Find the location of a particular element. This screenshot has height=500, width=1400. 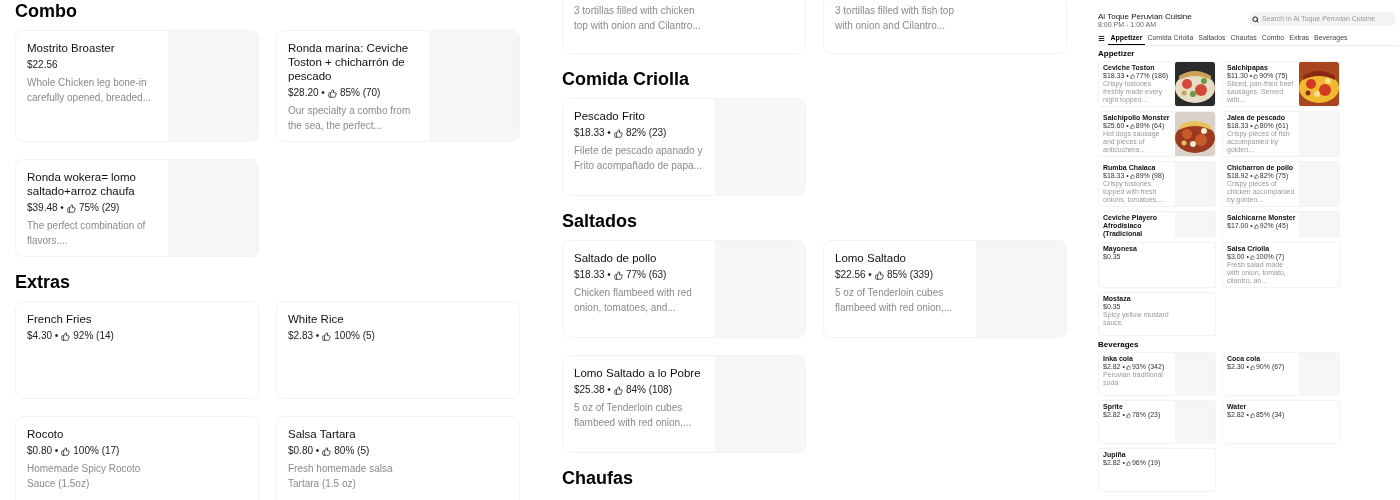

item-rating: 100% (17) is located at coordinates (96, 451).